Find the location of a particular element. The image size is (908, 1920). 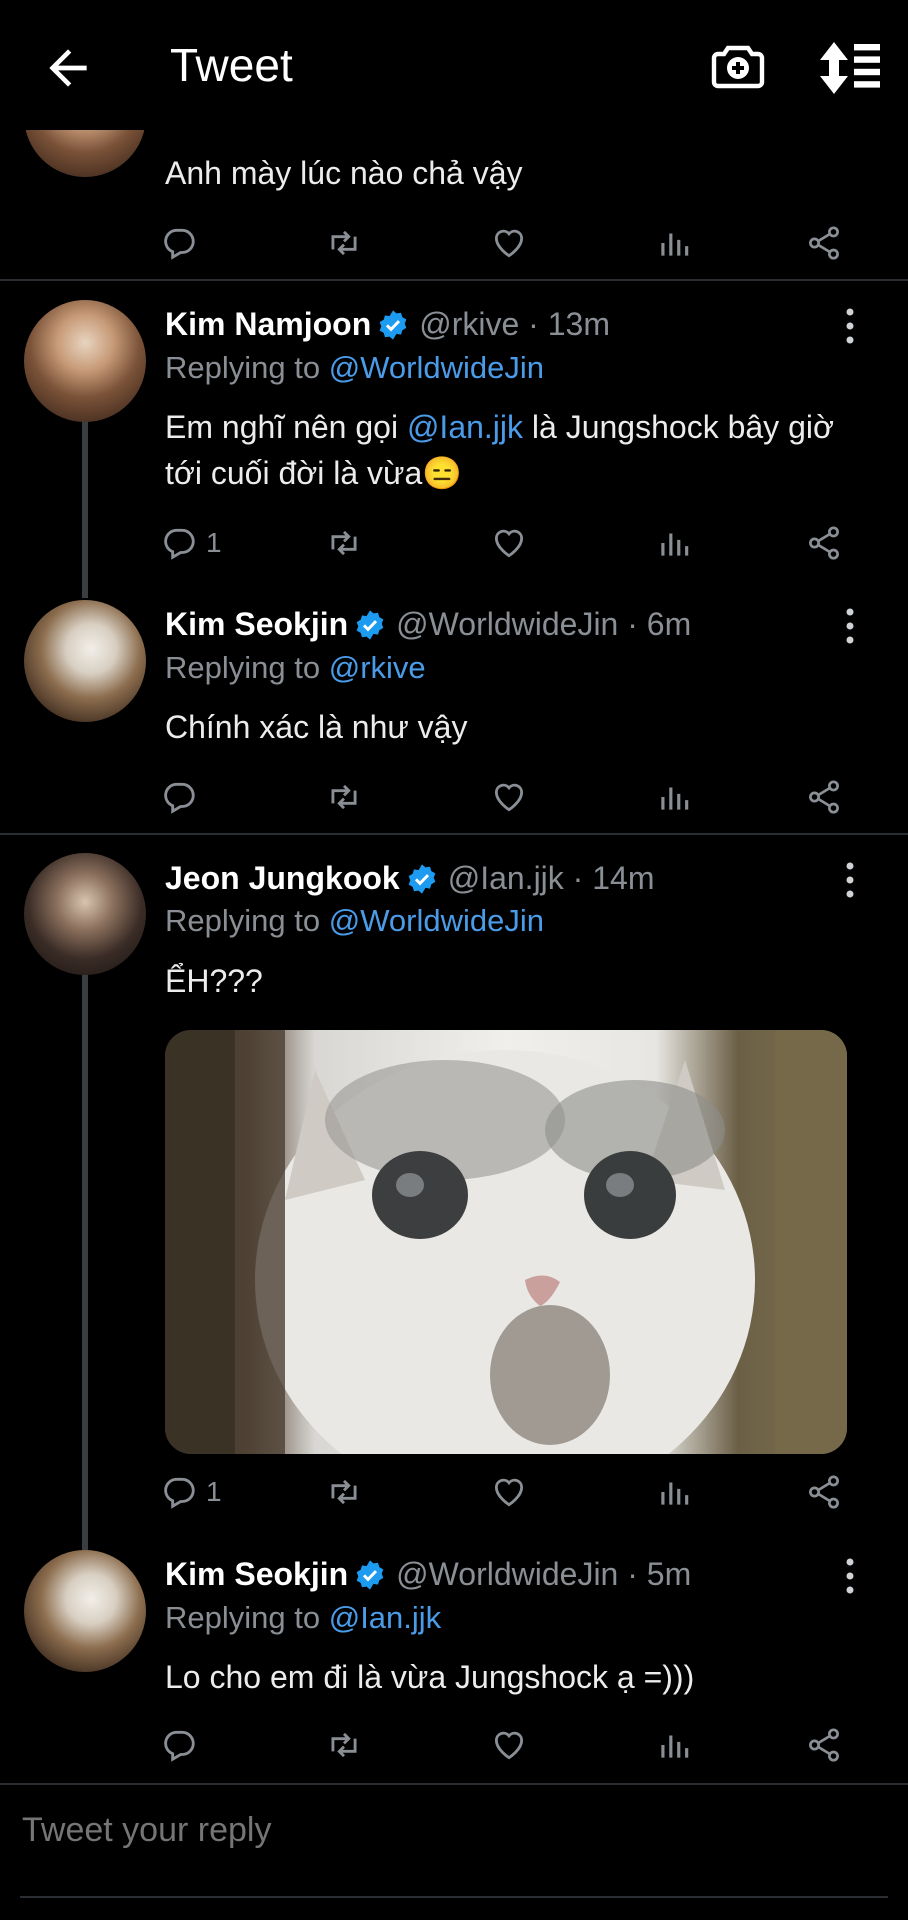

thread-line is located at coordinates (85, 509).